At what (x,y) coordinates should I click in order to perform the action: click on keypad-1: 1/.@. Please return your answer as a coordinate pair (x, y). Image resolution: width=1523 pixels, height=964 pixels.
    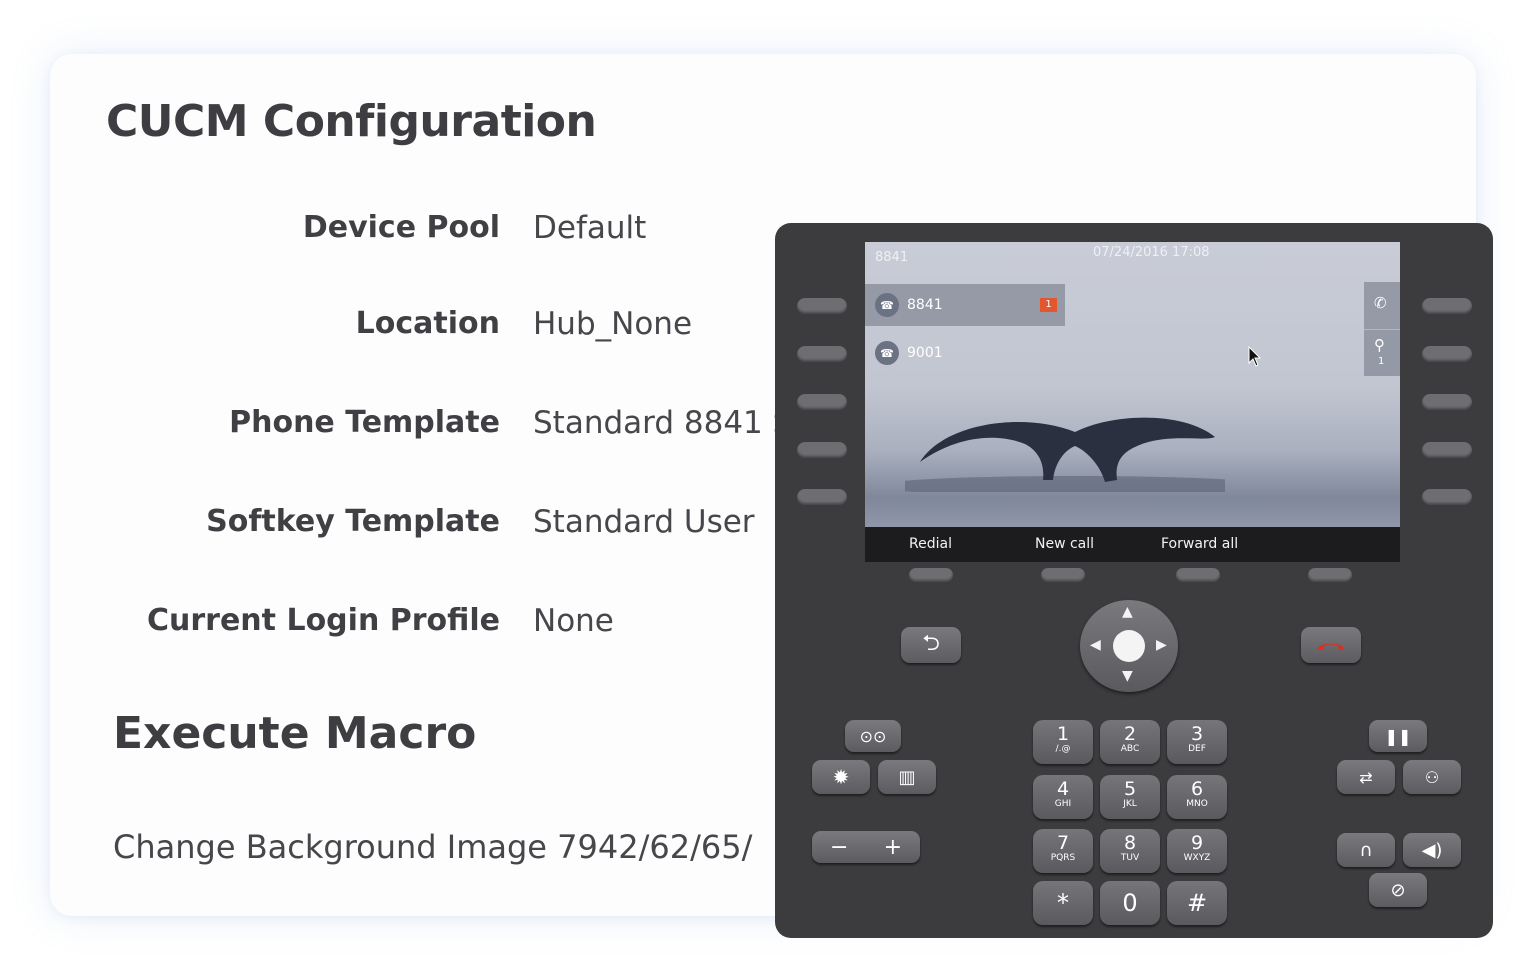
    Looking at the image, I should click on (1063, 742).